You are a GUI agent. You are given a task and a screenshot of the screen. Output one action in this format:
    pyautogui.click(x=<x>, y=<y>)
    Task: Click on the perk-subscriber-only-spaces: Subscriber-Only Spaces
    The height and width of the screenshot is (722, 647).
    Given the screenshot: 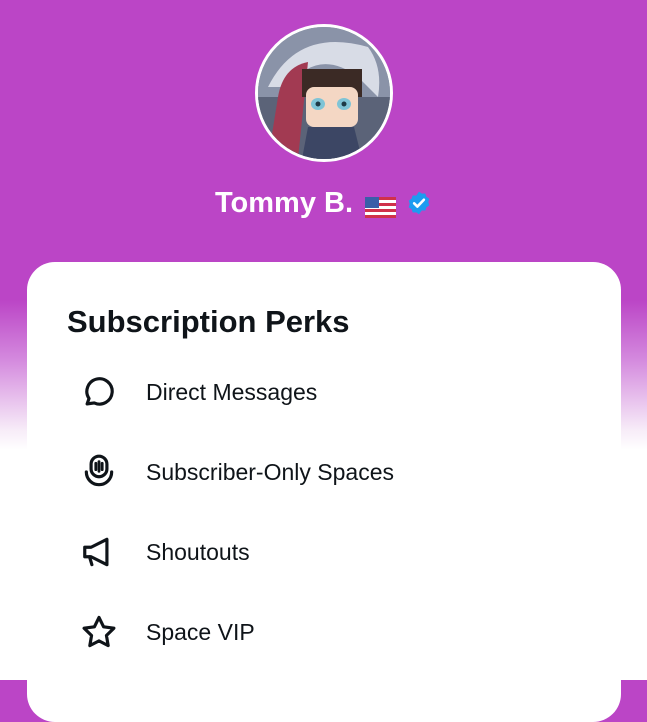 What is the action you would take?
    pyautogui.click(x=236, y=472)
    